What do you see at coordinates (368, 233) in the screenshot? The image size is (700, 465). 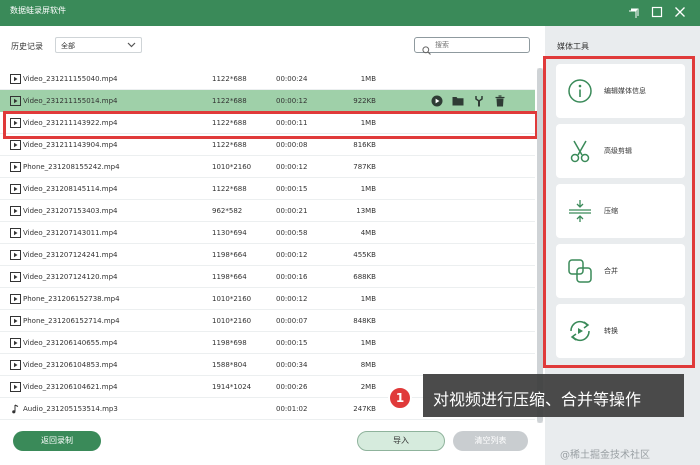 I see `file-size: 4MB` at bounding box center [368, 233].